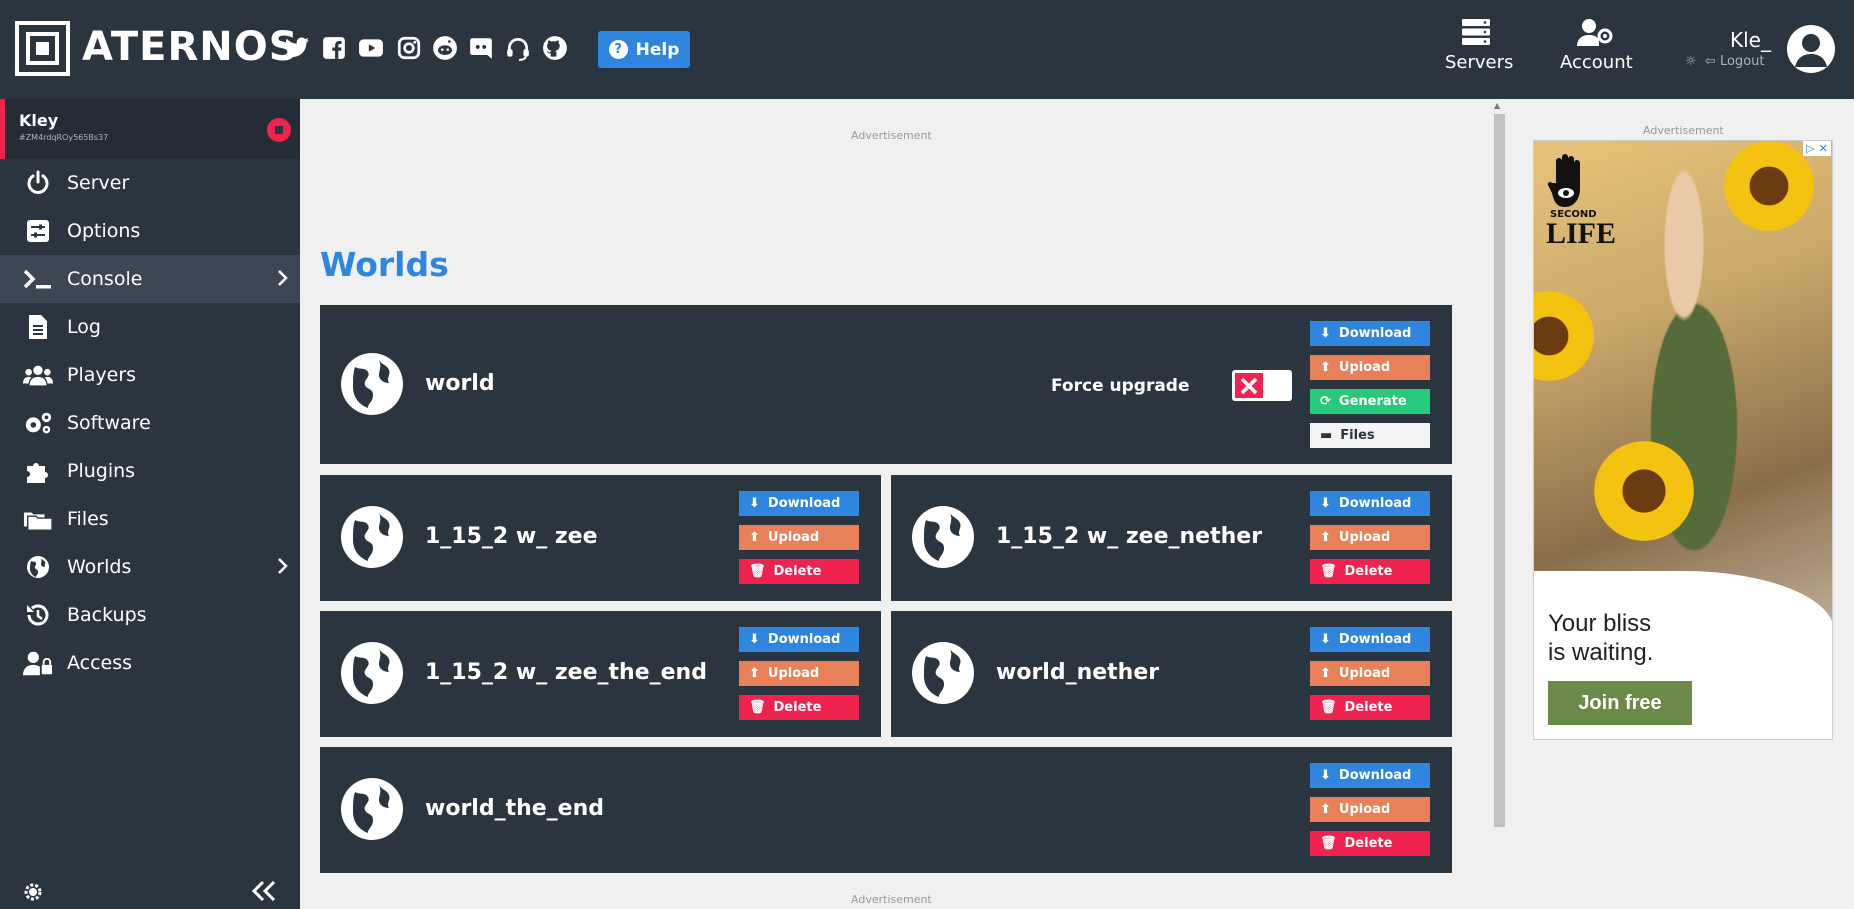 The width and height of the screenshot is (1854, 909). Describe the element at coordinates (150, 129) in the screenshot. I see `server-header: Kley #ZM4rdqROy565Bs37` at that location.